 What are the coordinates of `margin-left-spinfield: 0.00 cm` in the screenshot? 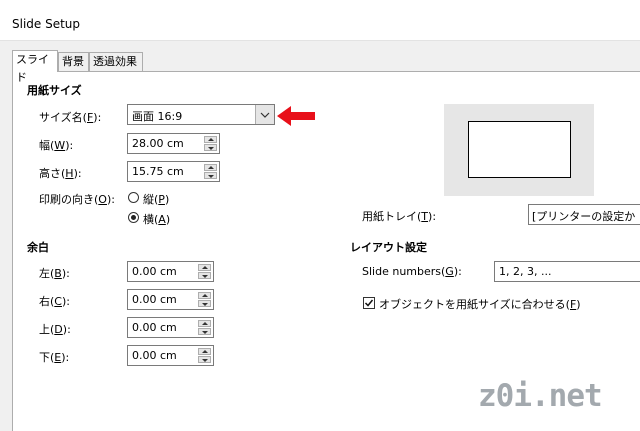 It's located at (170, 271).